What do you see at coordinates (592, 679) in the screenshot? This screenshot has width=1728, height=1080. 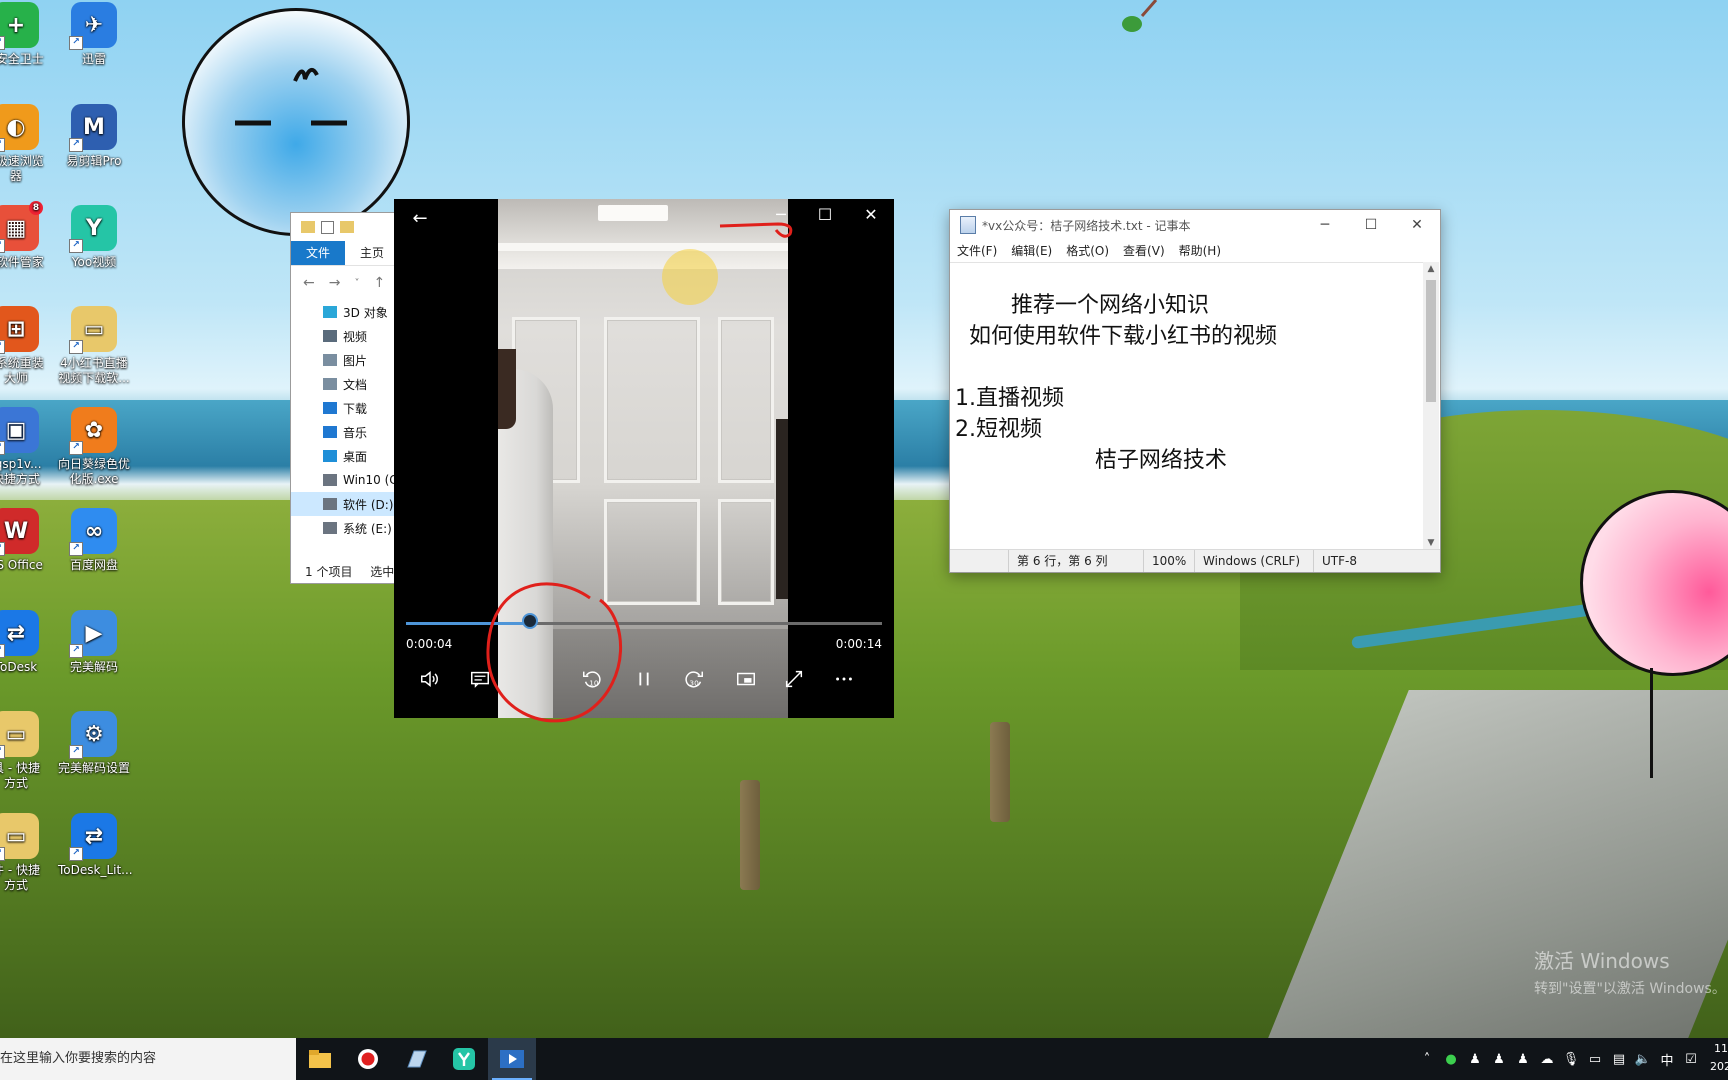 I see `rewind-10-button: 10` at bounding box center [592, 679].